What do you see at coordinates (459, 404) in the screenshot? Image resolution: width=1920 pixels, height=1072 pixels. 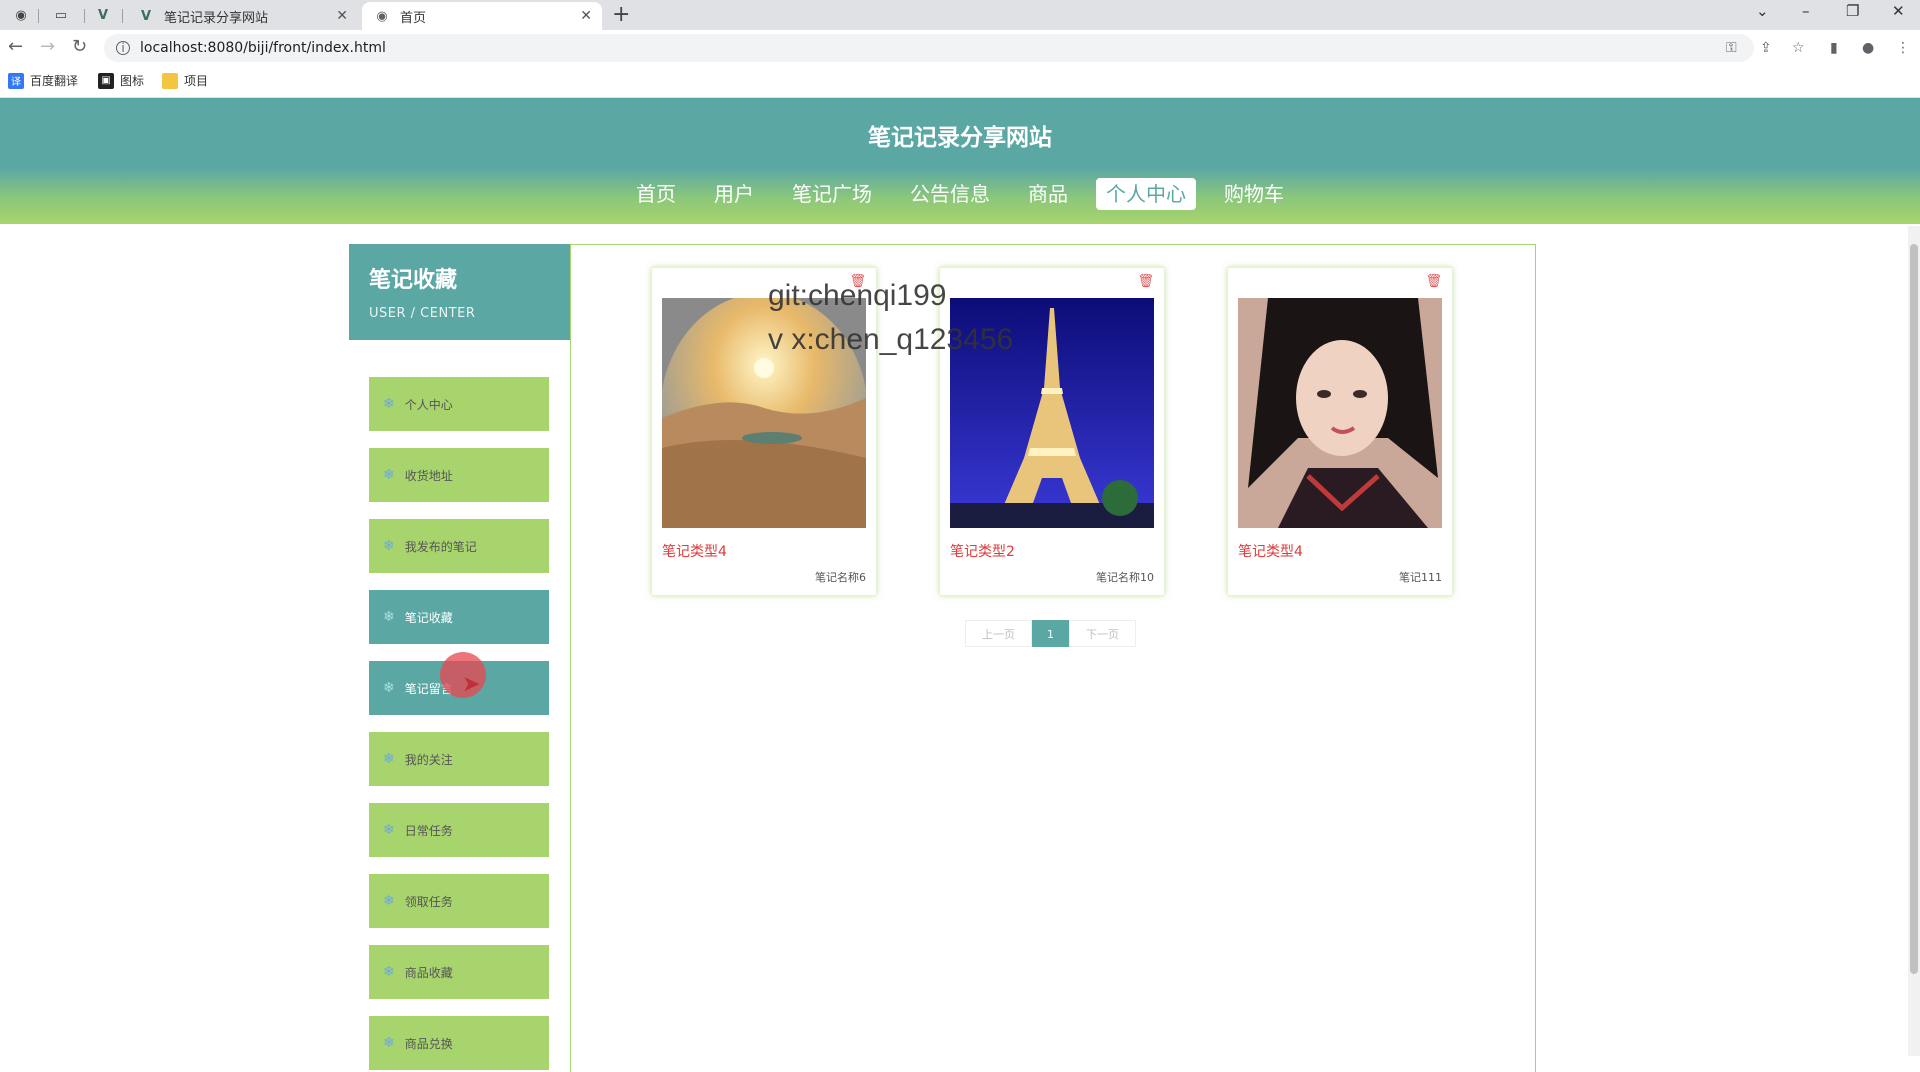 I see `sidebar-item-user-center: ❄ 个人中心` at bounding box center [459, 404].